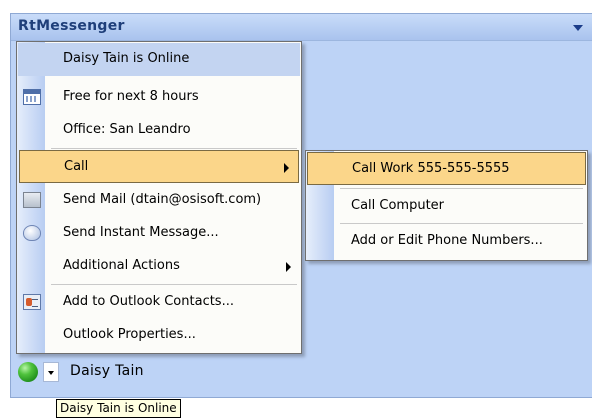 The image size is (592, 418). Describe the element at coordinates (127, 129) in the screenshot. I see `menu-item-label: Office: San Leandro` at that location.